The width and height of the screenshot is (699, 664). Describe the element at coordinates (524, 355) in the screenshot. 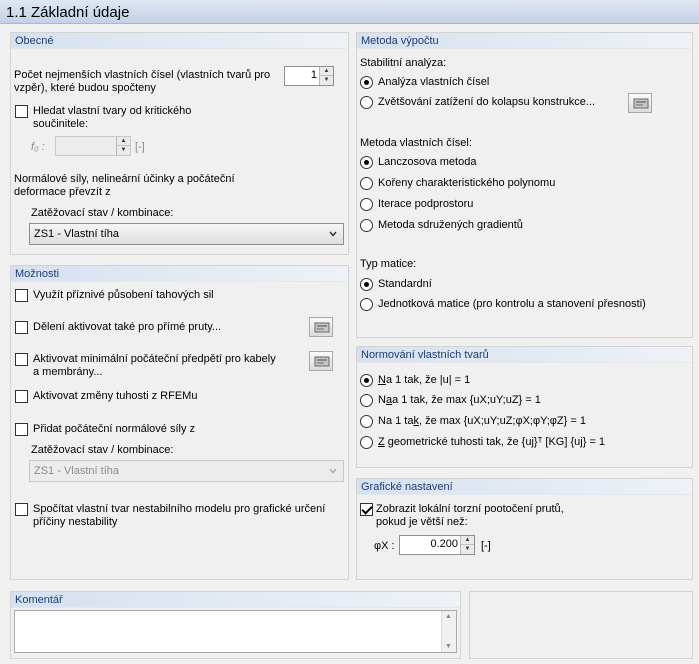

I see `normalization-header: Normování vlastních tvarů` at that location.